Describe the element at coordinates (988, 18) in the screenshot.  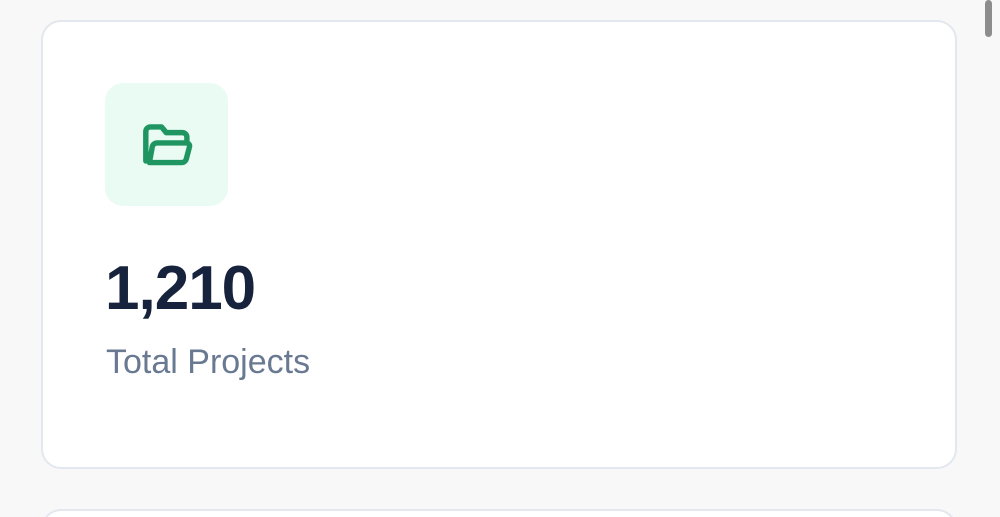
I see `vertical-scrollbar-thumb` at that location.